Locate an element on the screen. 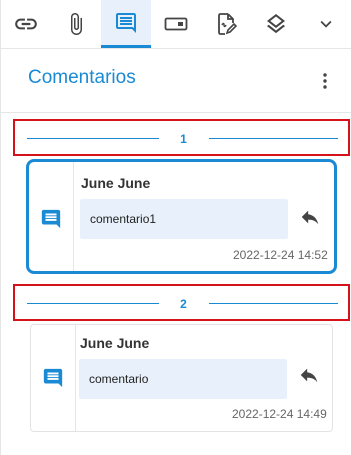 This screenshot has height=455, width=351. chevron-down-icon is located at coordinates (325, 24).